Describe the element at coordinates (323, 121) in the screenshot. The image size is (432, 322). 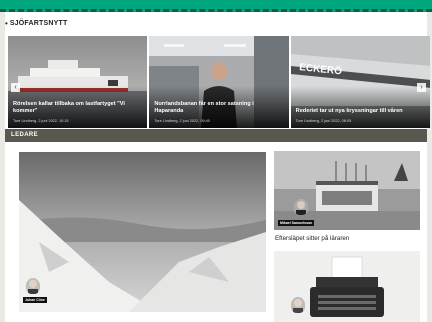
I see `news-meta: Tore Lindberg, 2 juni 2022, 08:05` at that location.